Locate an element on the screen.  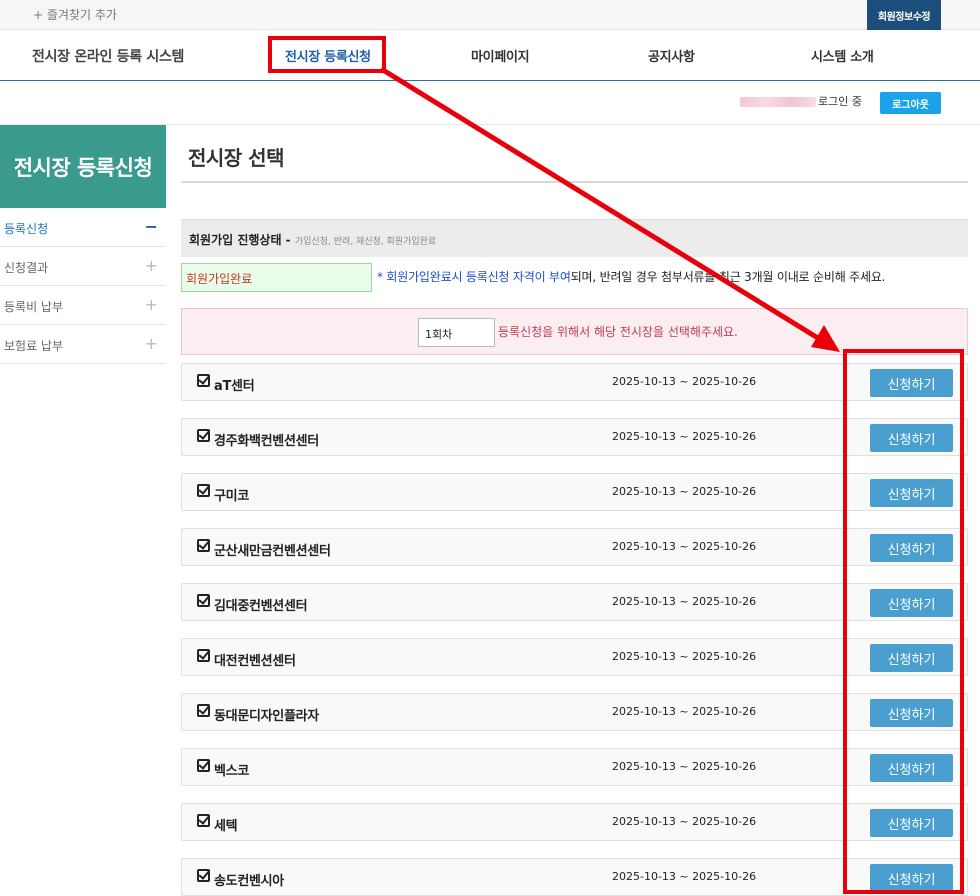
venue-name: 벡스코 is located at coordinates (231, 771).